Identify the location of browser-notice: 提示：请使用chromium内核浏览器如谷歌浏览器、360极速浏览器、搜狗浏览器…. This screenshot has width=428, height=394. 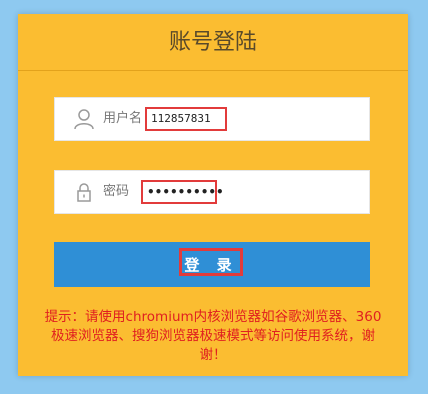
(213, 336).